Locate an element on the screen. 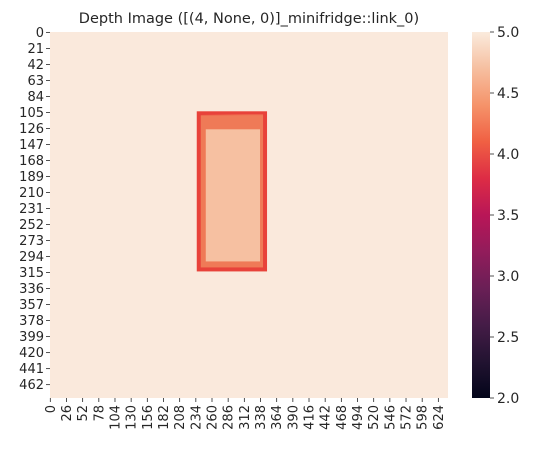  y-tick-label: 42 is located at coordinates (35, 65).